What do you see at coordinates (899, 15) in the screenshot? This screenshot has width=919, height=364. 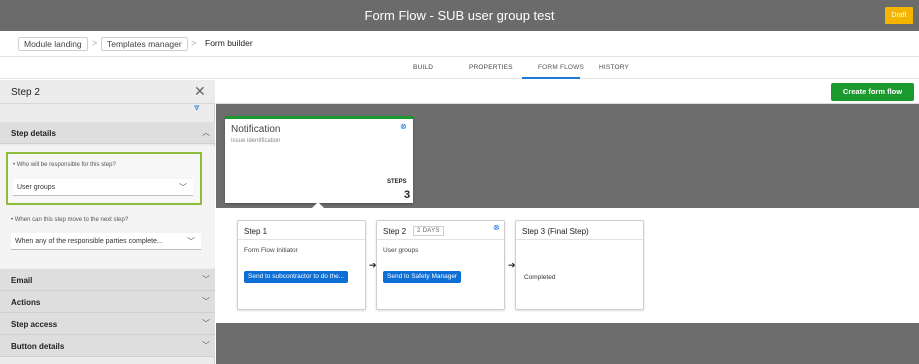 I see `draft-badge: Draft` at bounding box center [899, 15].